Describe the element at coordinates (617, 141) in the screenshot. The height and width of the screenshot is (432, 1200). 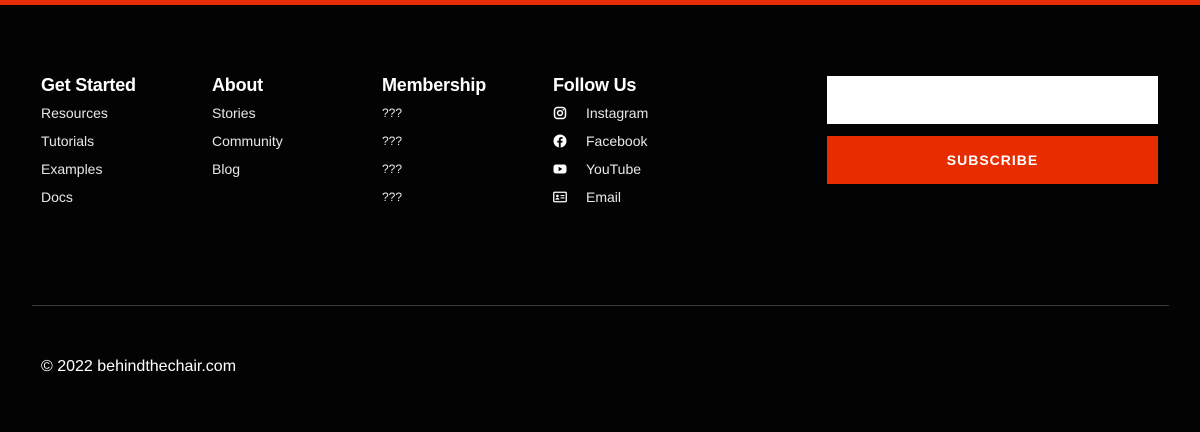
I see `social-label-facebook: Facebook` at that location.